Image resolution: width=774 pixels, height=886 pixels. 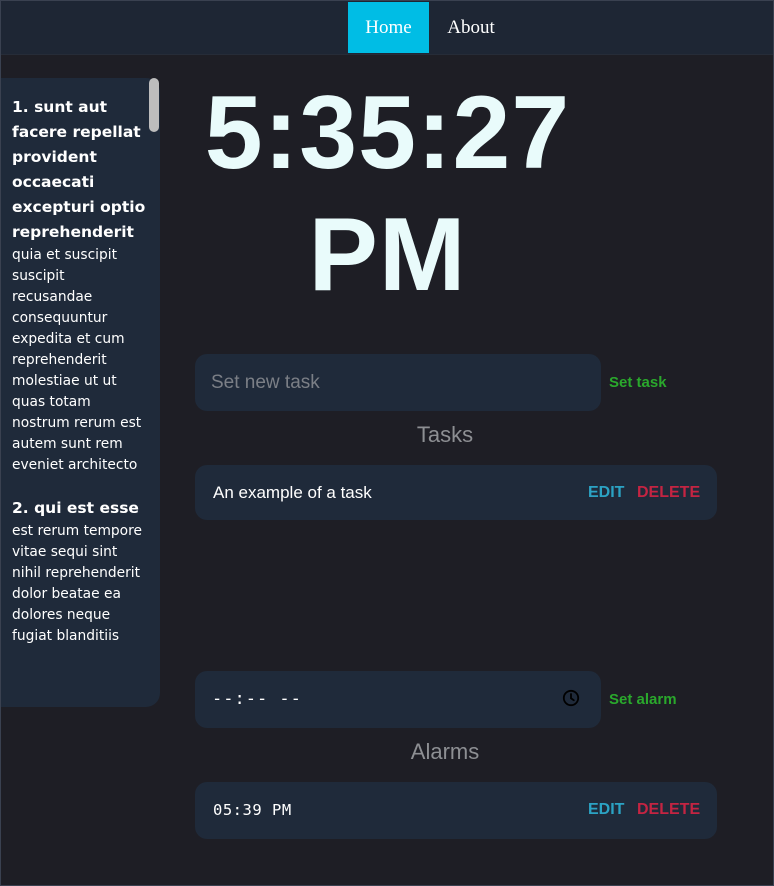 What do you see at coordinates (471, 27) in the screenshot?
I see `nav-about-link: About` at bounding box center [471, 27].